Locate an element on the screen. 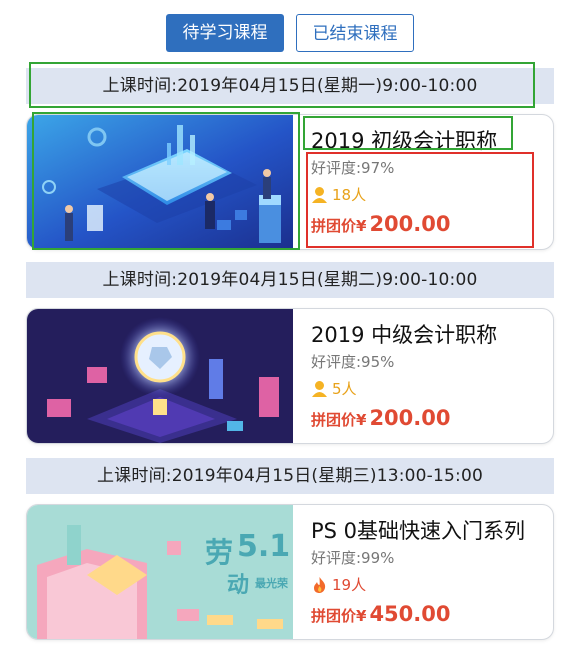 The width and height of the screenshot is (579, 664). course-title: 2019 初级会计职称 is located at coordinates (404, 141).